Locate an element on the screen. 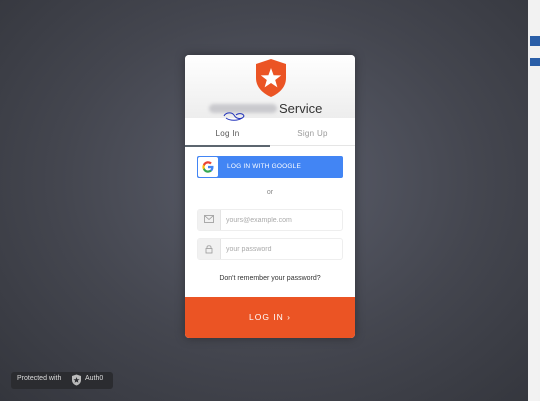  forgot-password-link: Don't remember your password? is located at coordinates (270, 278).